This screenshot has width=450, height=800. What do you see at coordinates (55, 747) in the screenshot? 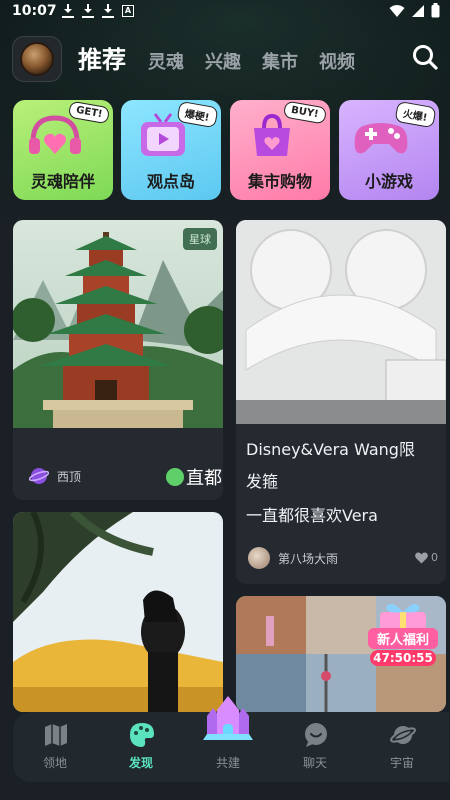
I see `nav-territory: 领地` at bounding box center [55, 747].